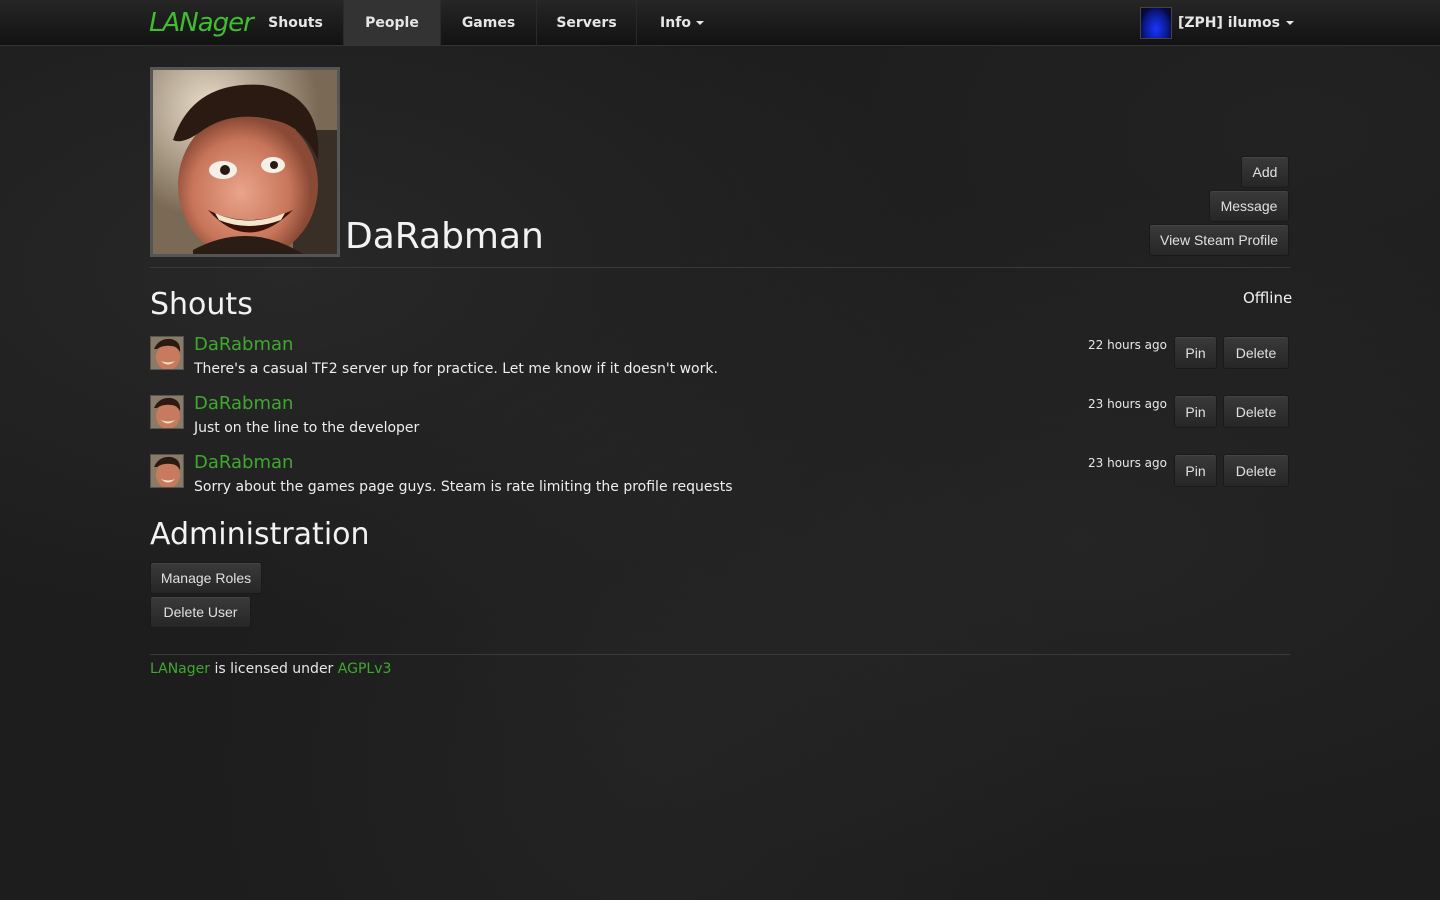 Image resolution: width=1440 pixels, height=900 pixels. I want to click on status-badge: Offline, so click(1268, 298).